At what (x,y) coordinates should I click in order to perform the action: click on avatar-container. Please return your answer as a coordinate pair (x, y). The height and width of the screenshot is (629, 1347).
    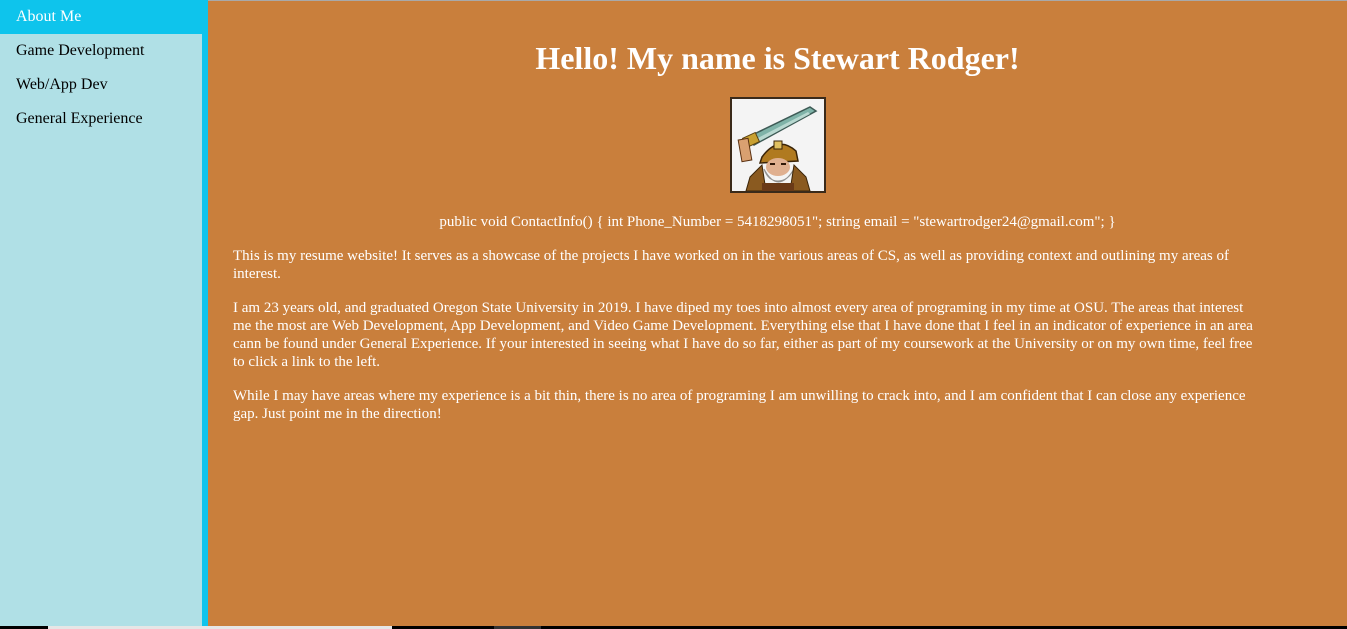
    Looking at the image, I should click on (777, 147).